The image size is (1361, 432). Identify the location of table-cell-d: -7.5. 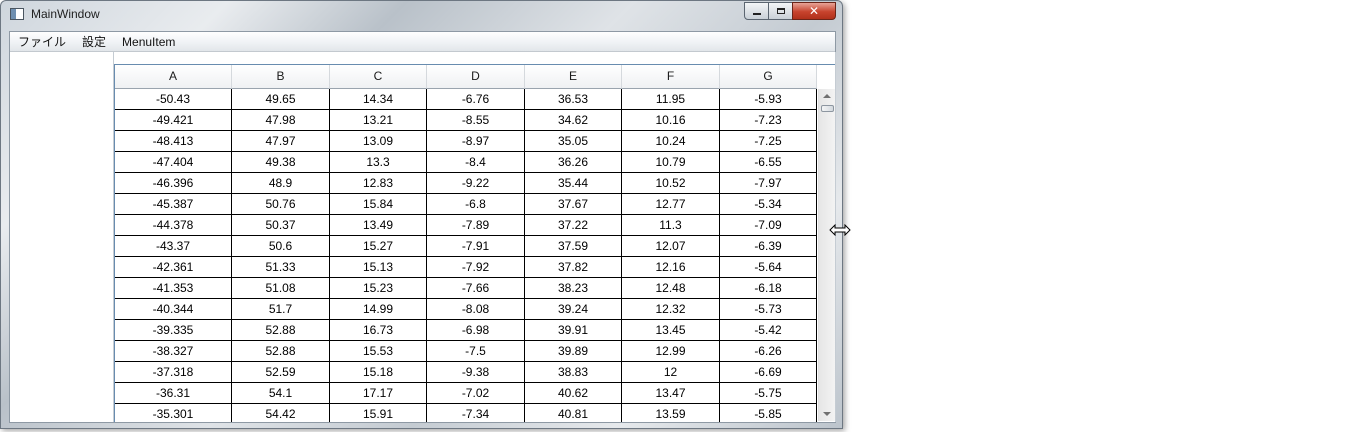
(476, 351).